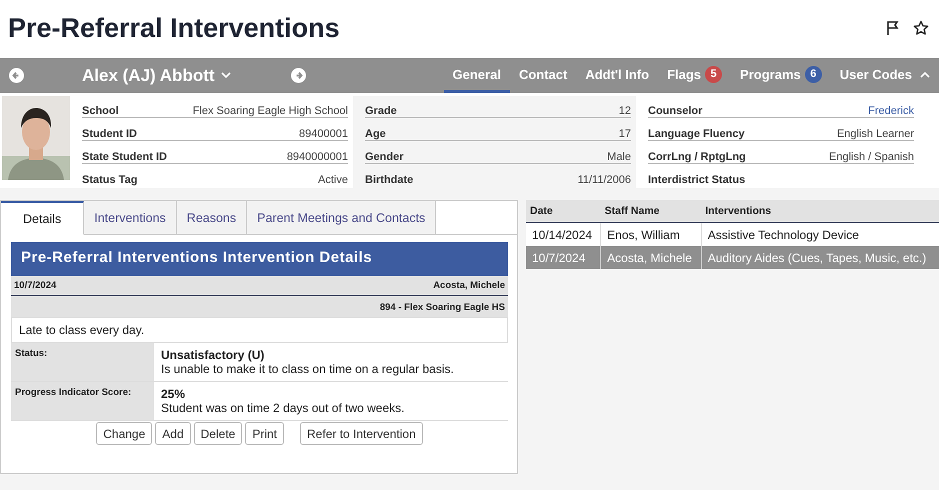 This screenshot has height=490, width=939. What do you see at coordinates (212, 218) in the screenshot?
I see `tab: Reasons` at bounding box center [212, 218].